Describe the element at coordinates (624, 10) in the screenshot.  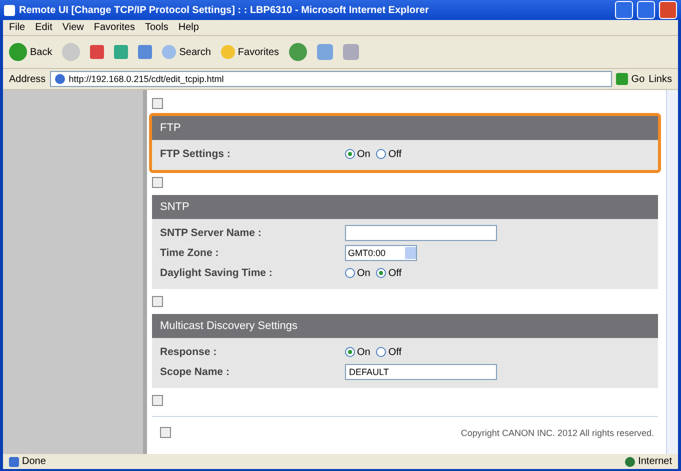
I see `minimize-button` at that location.